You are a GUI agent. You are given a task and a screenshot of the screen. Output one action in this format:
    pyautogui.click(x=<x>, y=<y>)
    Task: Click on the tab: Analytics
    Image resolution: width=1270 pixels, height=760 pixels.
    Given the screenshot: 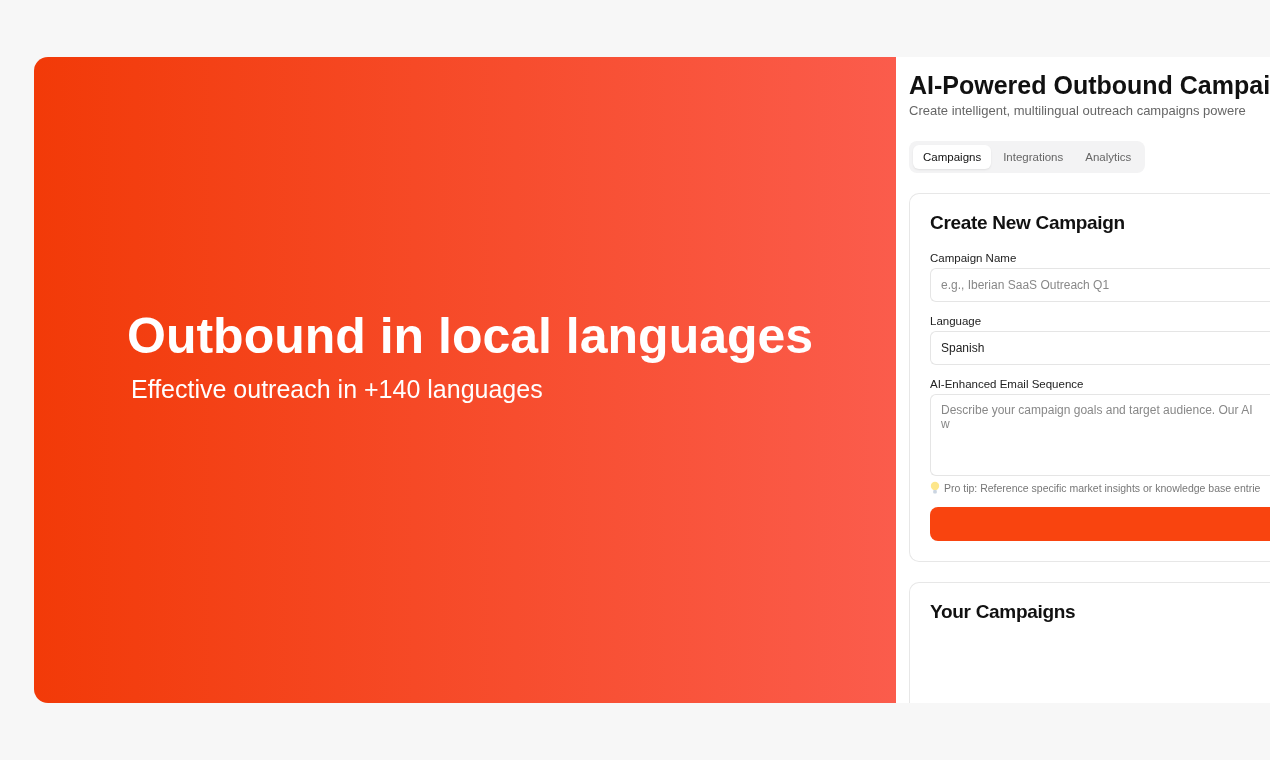 What is the action you would take?
    pyautogui.click(x=1108, y=157)
    